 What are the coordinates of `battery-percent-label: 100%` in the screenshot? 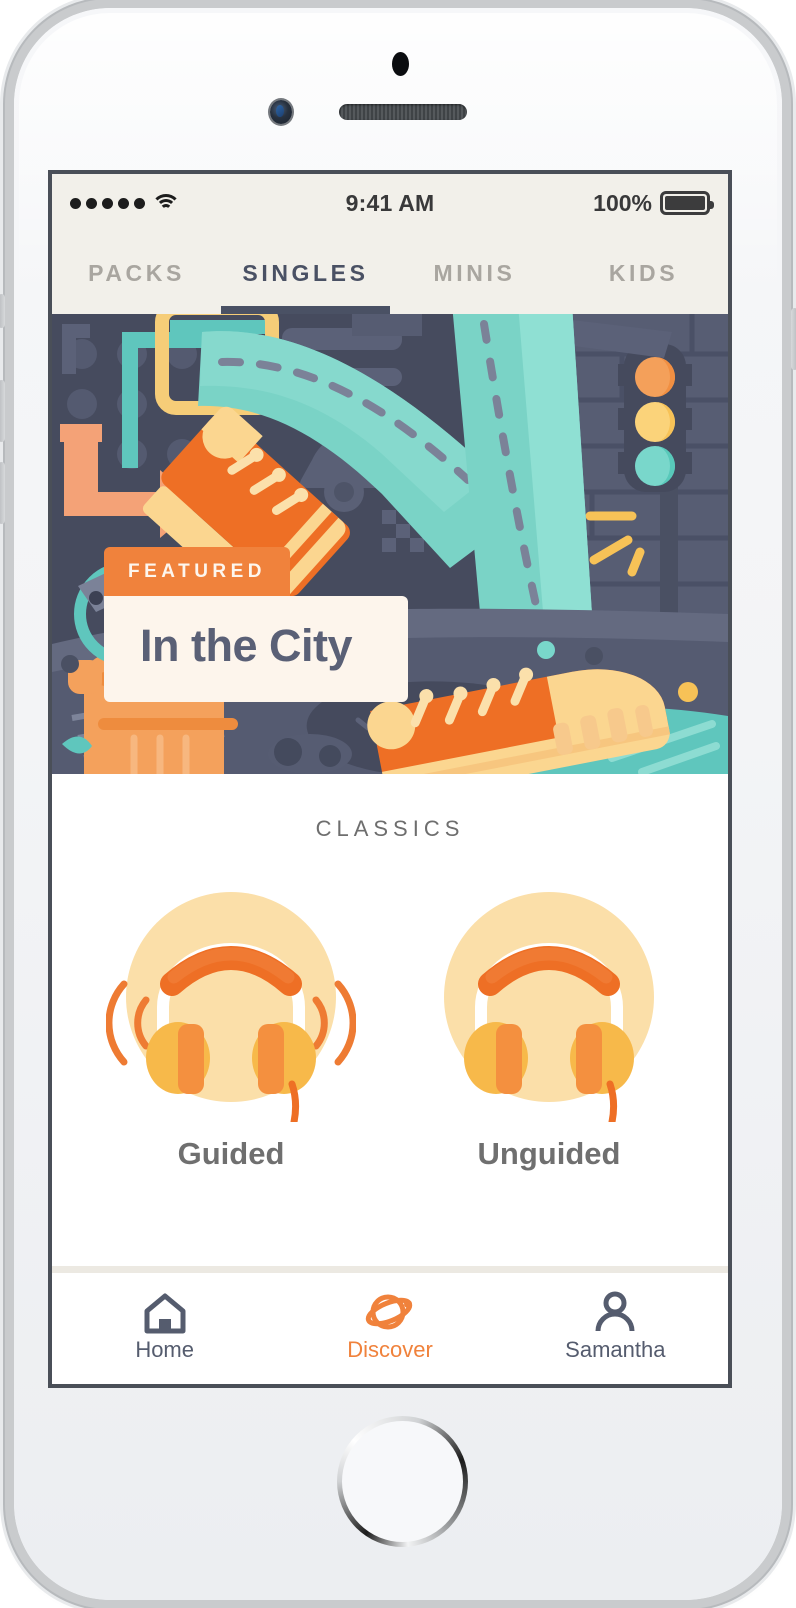 It's located at (622, 202).